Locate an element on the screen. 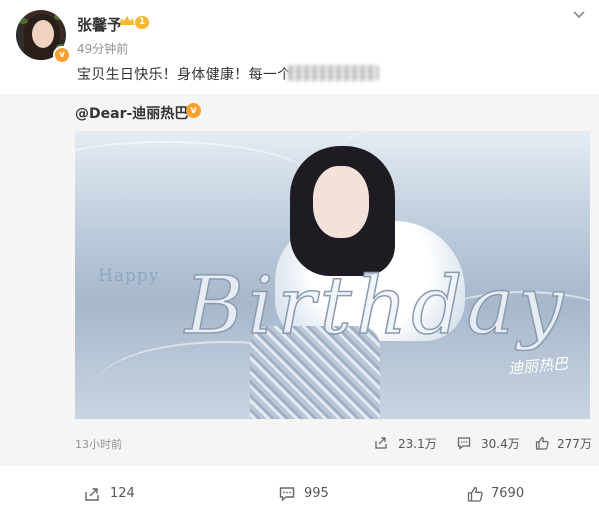 This screenshot has width=599, height=514. image-birthday-text: Birthday is located at coordinates (376, 305).